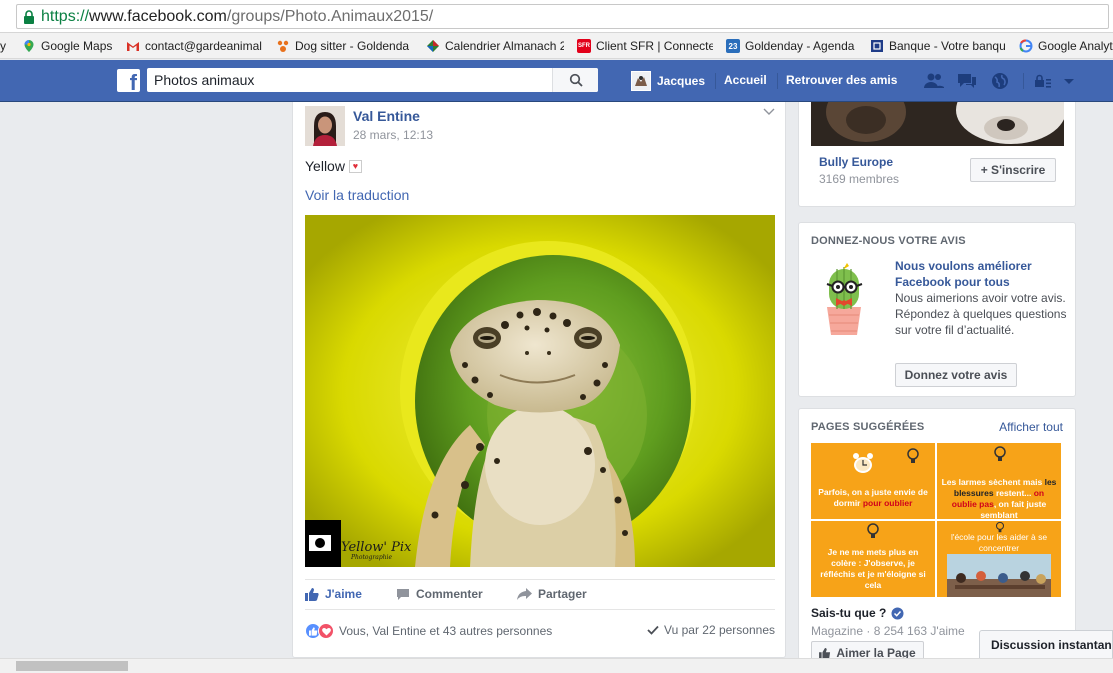  Describe the element at coordinates (844, 299) in the screenshot. I see `cactus-illustration-icon` at that location.